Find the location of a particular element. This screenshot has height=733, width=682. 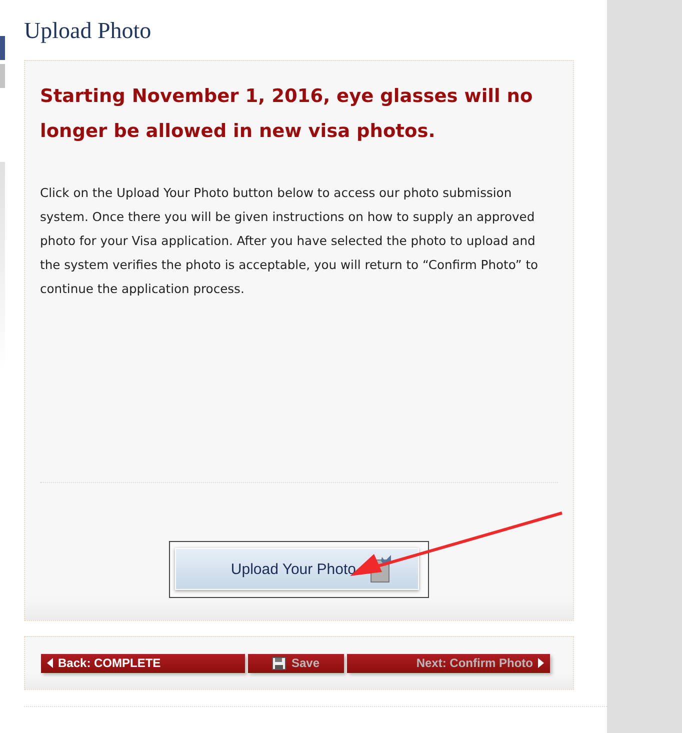

page-title: Upload Photo is located at coordinates (88, 31).